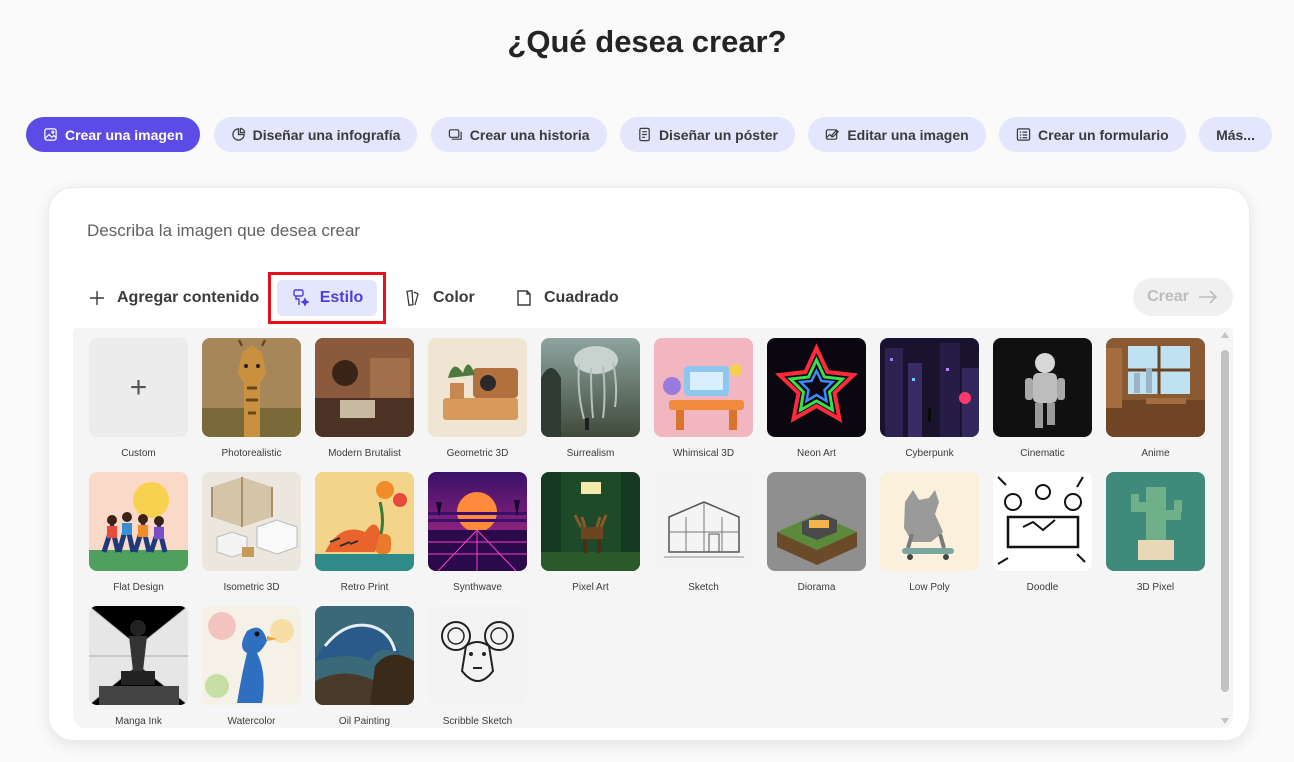 This screenshot has height=762, width=1294. What do you see at coordinates (590, 587) in the screenshot?
I see `style-label: Pixel Art` at bounding box center [590, 587].